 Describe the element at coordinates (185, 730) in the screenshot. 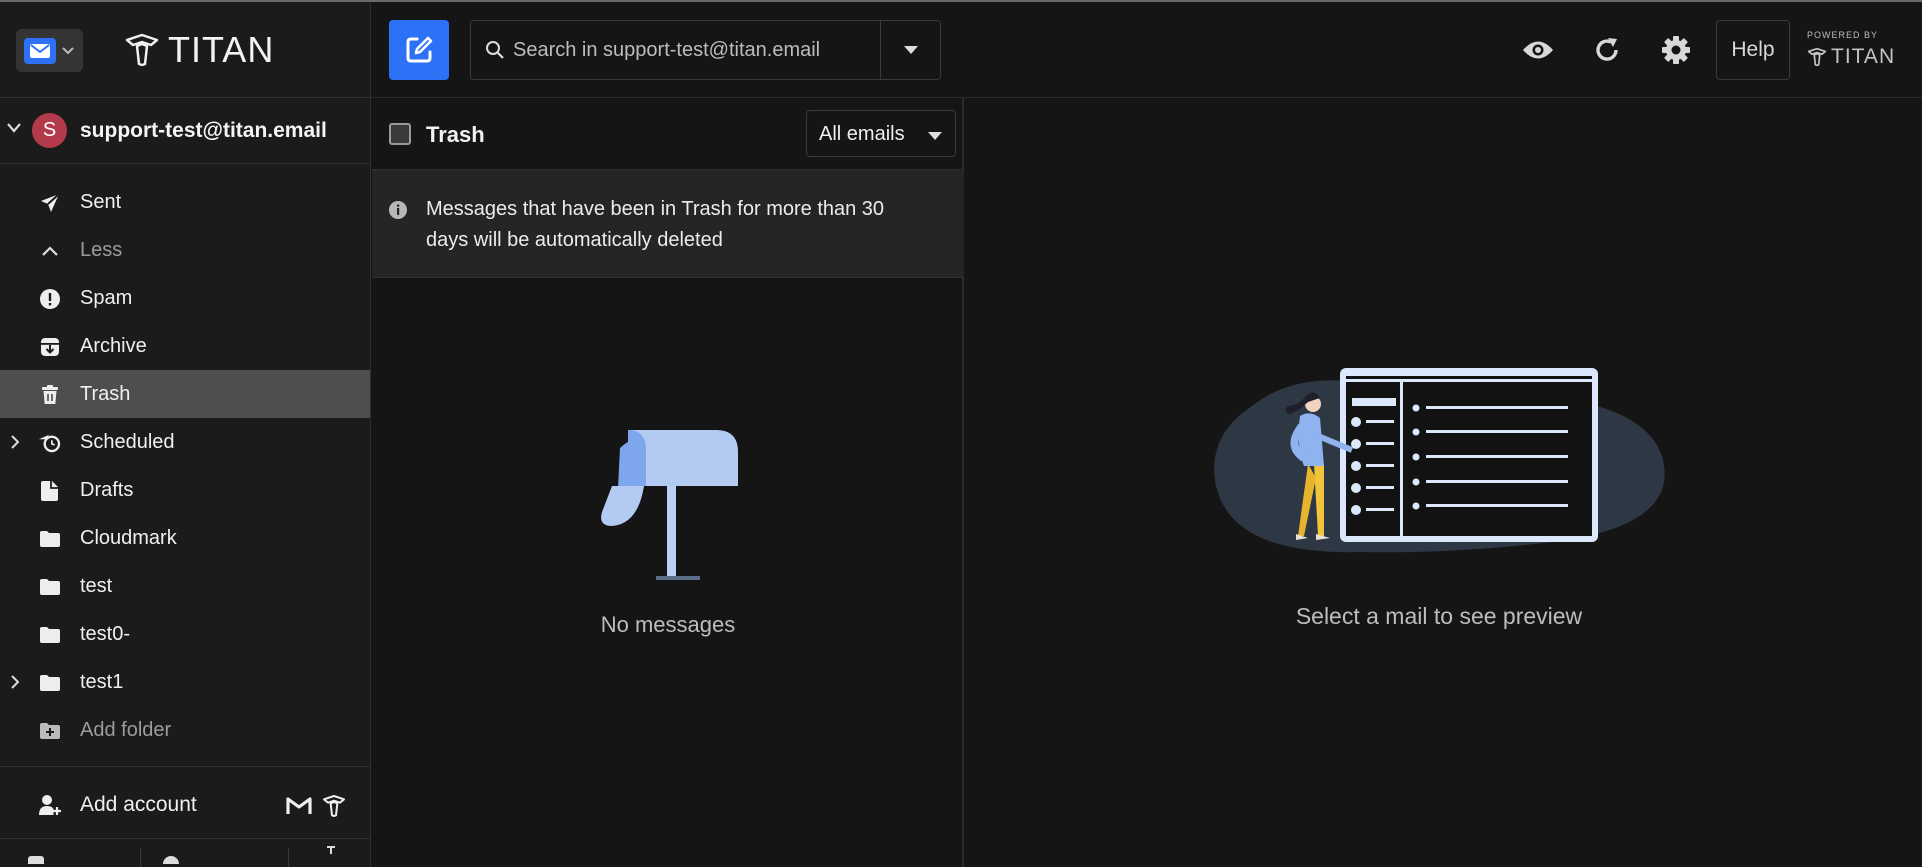

I see `add-folder-button: Add folder` at that location.